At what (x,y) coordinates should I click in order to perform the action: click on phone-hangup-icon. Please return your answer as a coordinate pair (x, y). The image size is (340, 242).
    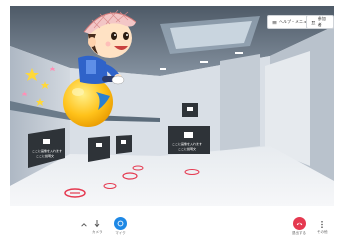
    Looking at the image, I should click on (299, 224).